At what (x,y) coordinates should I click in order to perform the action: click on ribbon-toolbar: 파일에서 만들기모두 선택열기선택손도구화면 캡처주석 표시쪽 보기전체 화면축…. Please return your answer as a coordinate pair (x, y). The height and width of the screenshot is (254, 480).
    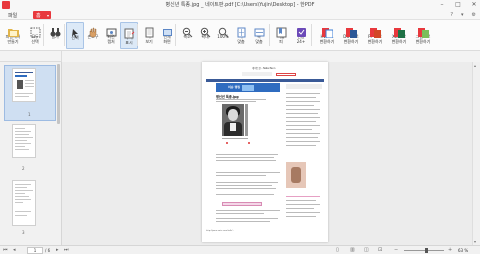
    Looking at the image, I should click on (240, 35).